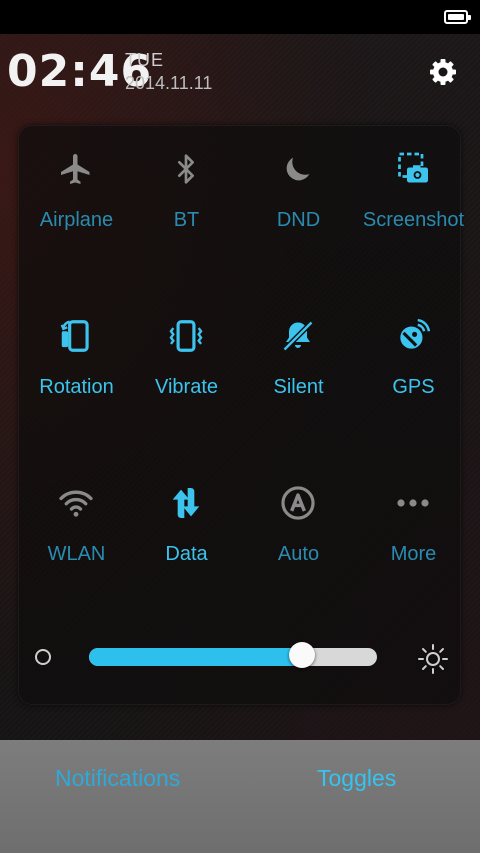  What do you see at coordinates (76, 503) in the screenshot?
I see `wifi-icon` at bounding box center [76, 503].